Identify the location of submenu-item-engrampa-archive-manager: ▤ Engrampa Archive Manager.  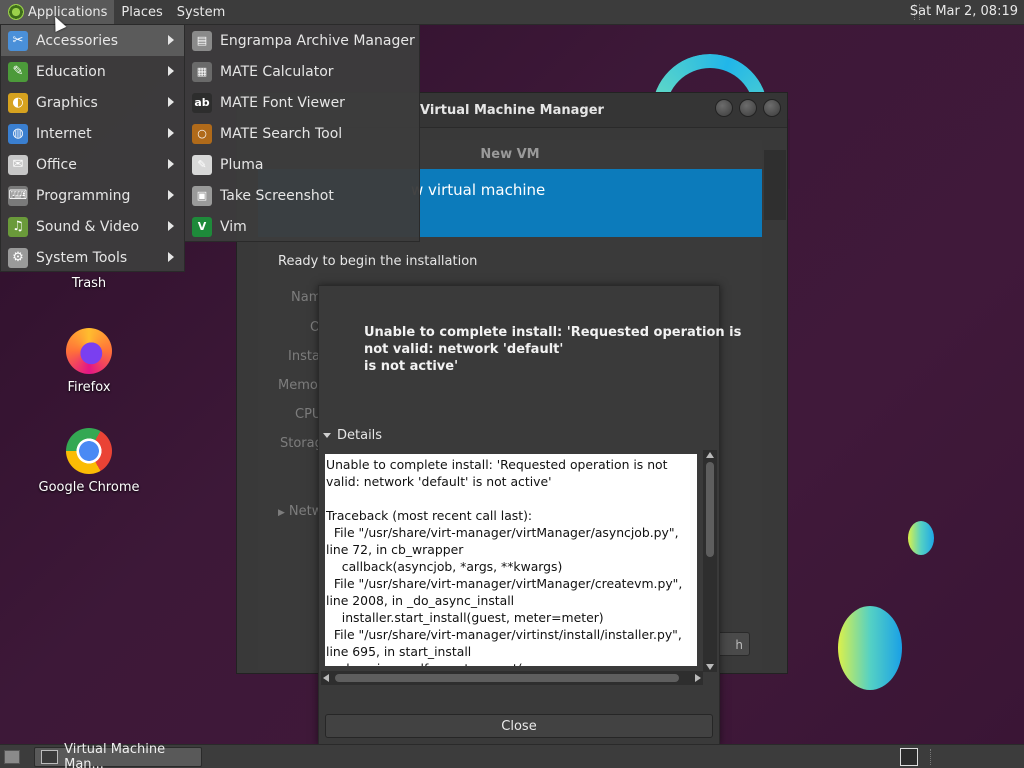
(302, 40).